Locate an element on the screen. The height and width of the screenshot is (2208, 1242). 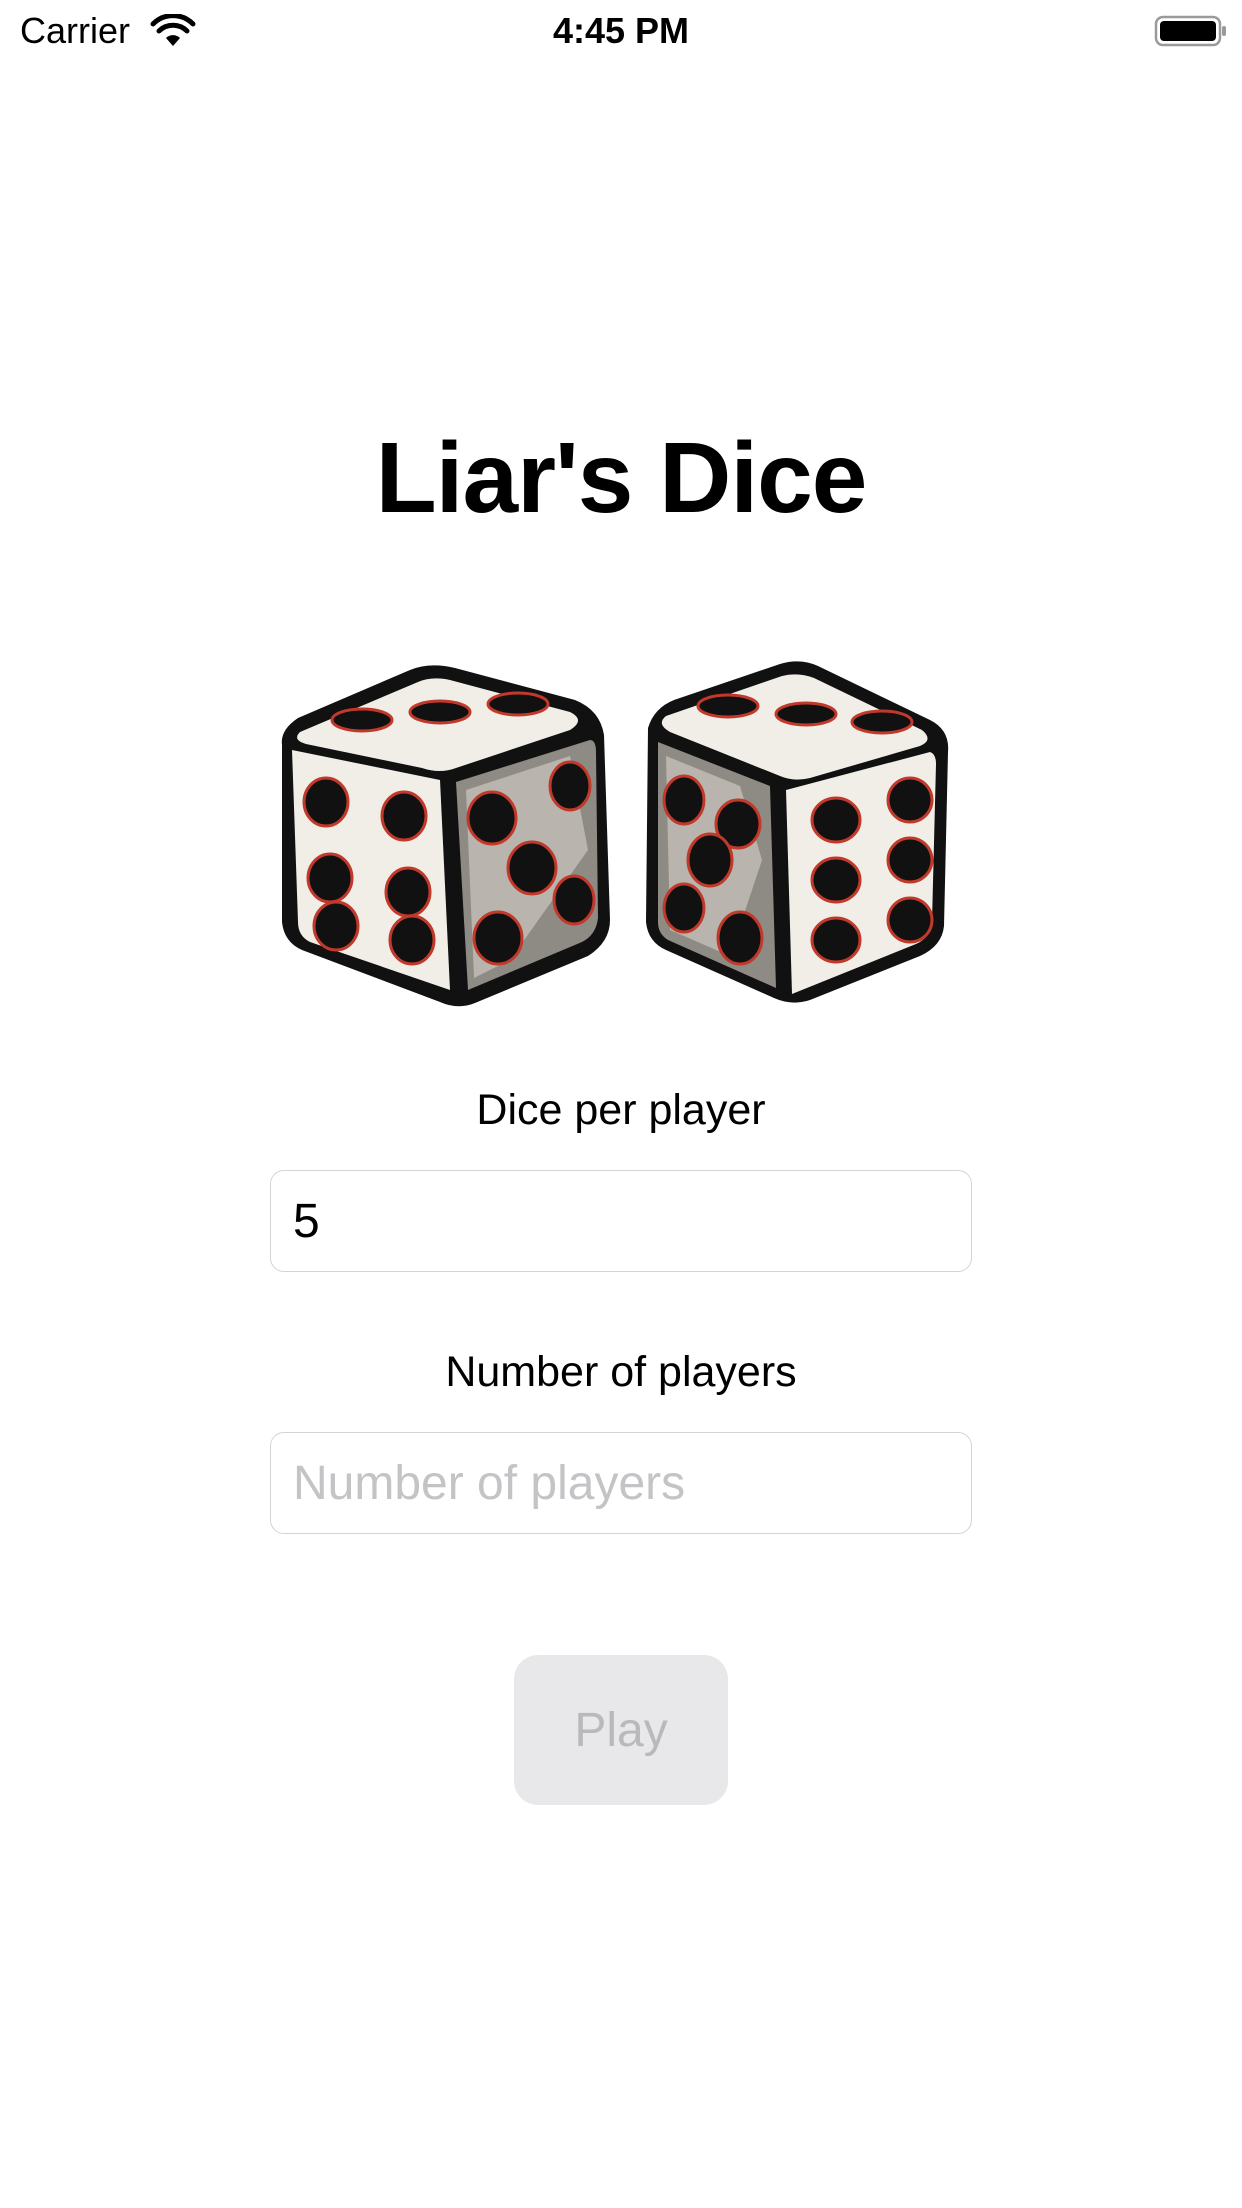
app-title: Liar's Dice is located at coordinates (621, 478).